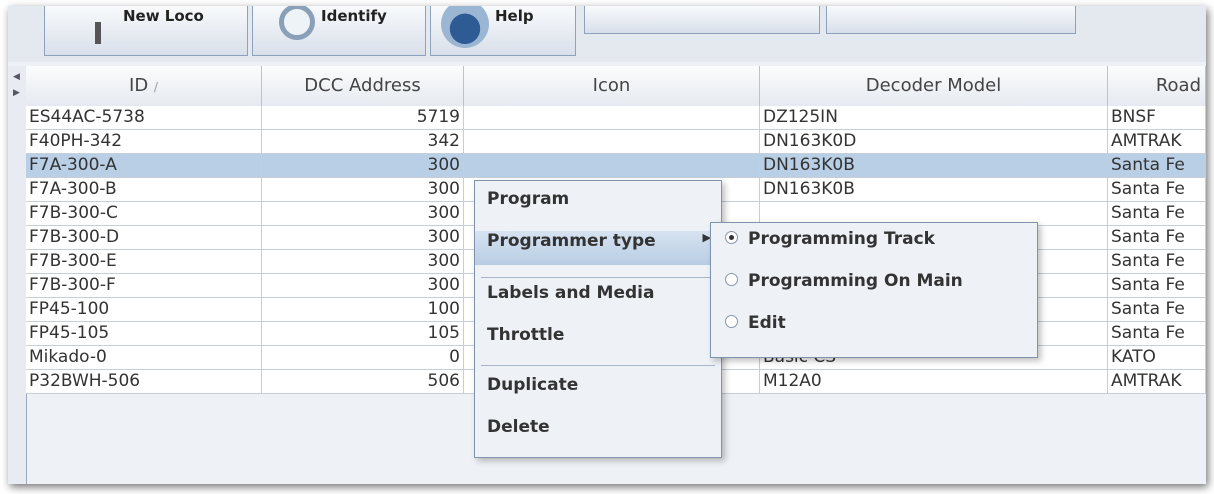 This screenshot has height=494, width=1214. Describe the element at coordinates (144, 189) in the screenshot. I see `cell-id: F7A-300-B` at that location.